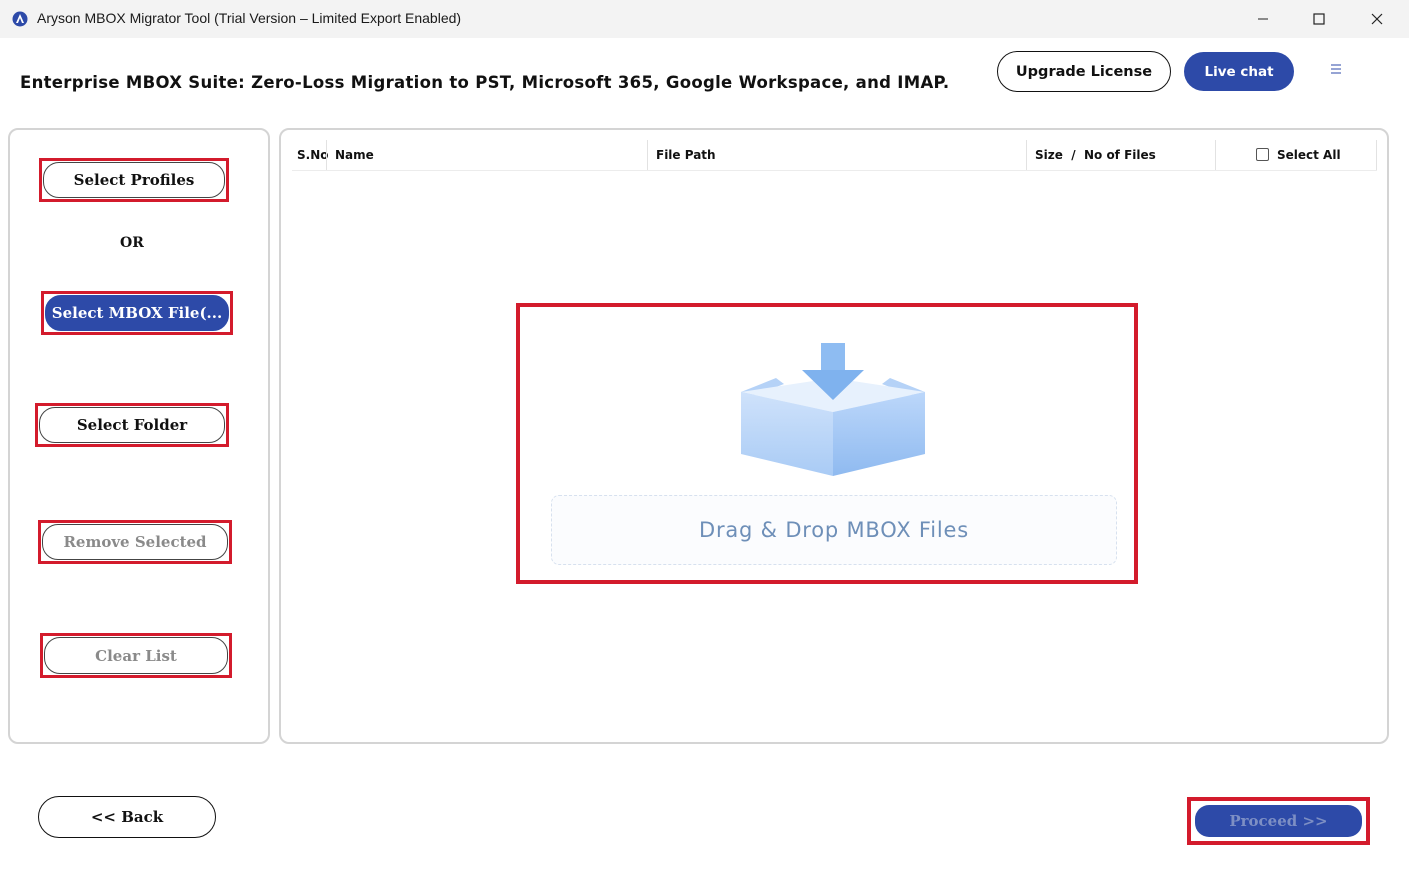  I want to click on select-all-label: Select All, so click(1309, 155).